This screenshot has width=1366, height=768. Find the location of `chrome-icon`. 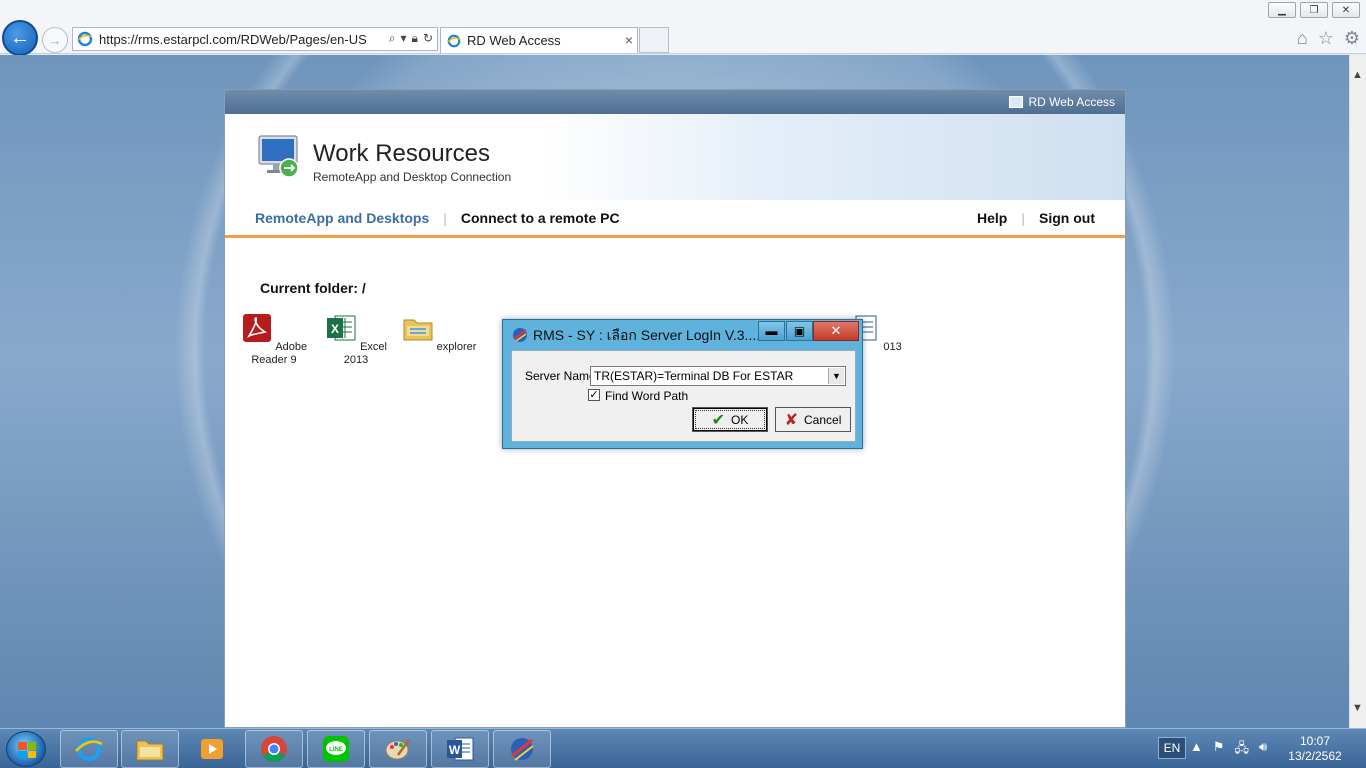

chrome-icon is located at coordinates (274, 749).